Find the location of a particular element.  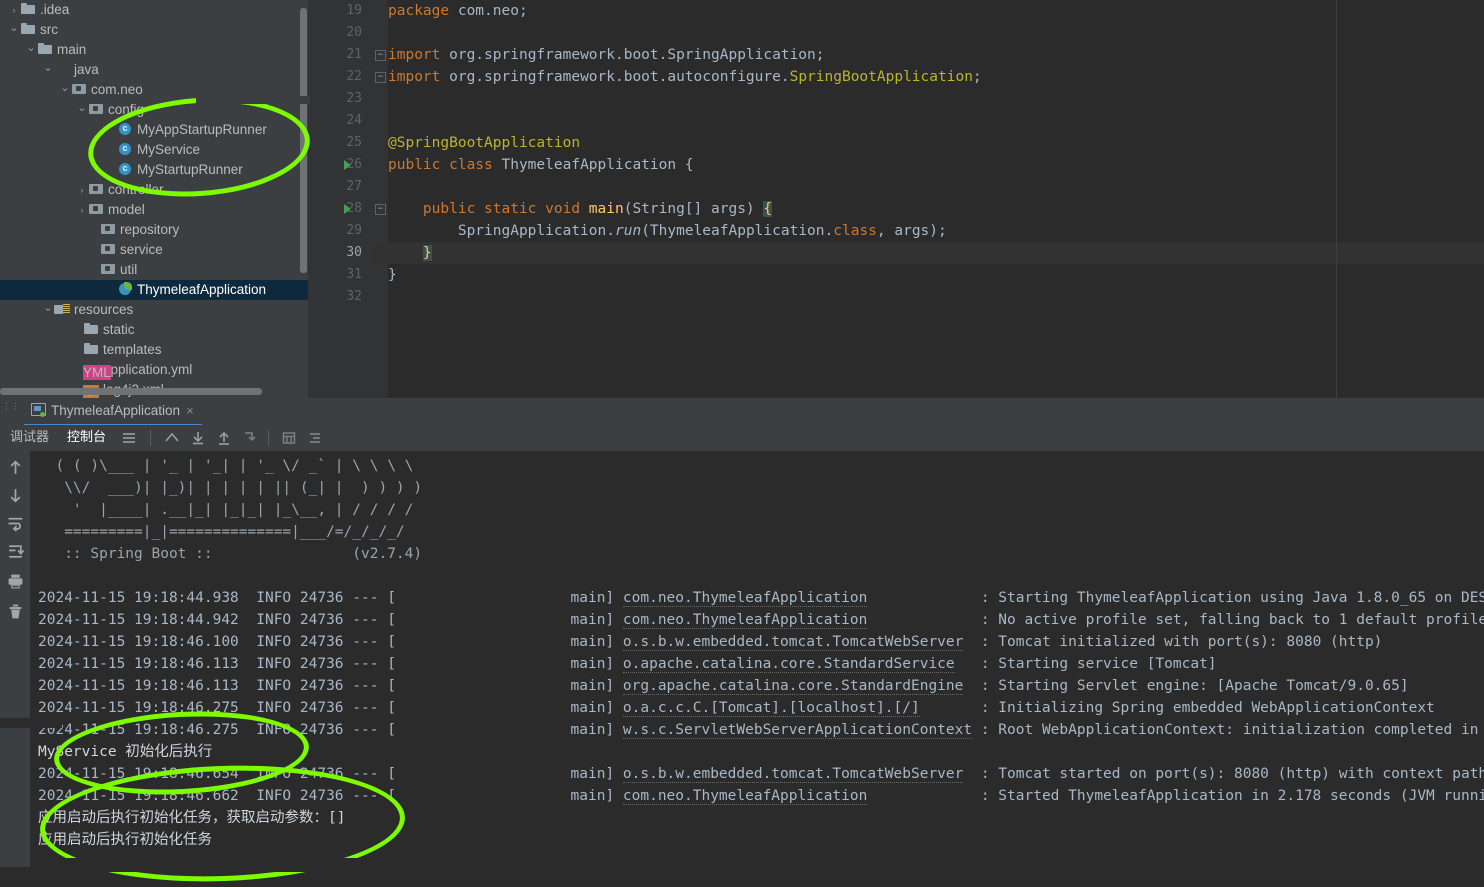

code-token: run is located at coordinates (628, 231).